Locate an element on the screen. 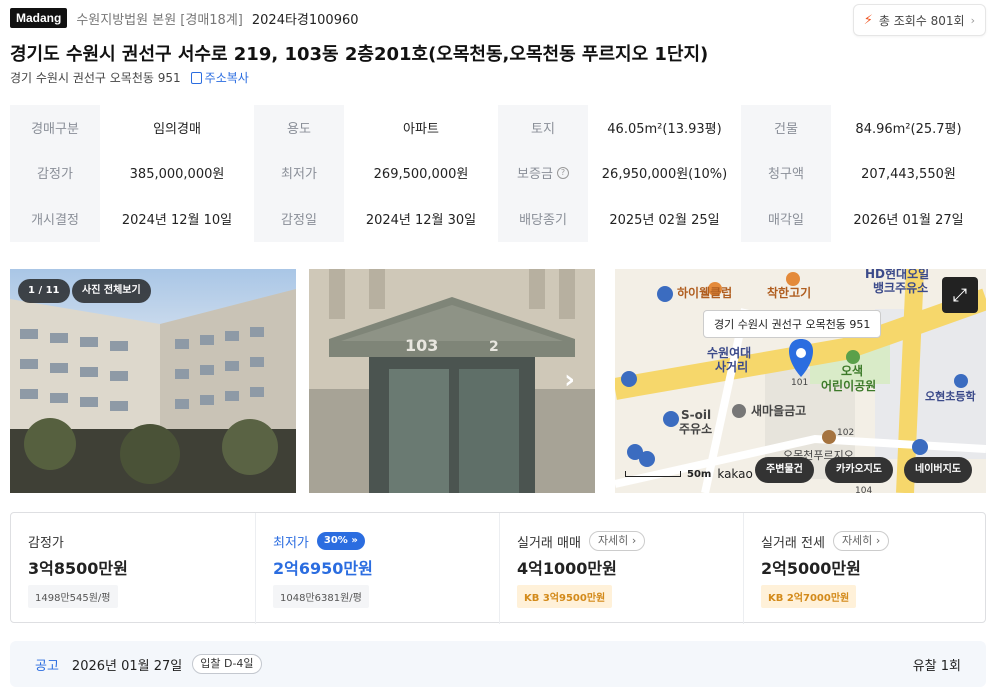 This screenshot has height=697, width=1000. map-scale: 50m kakao is located at coordinates (689, 474).